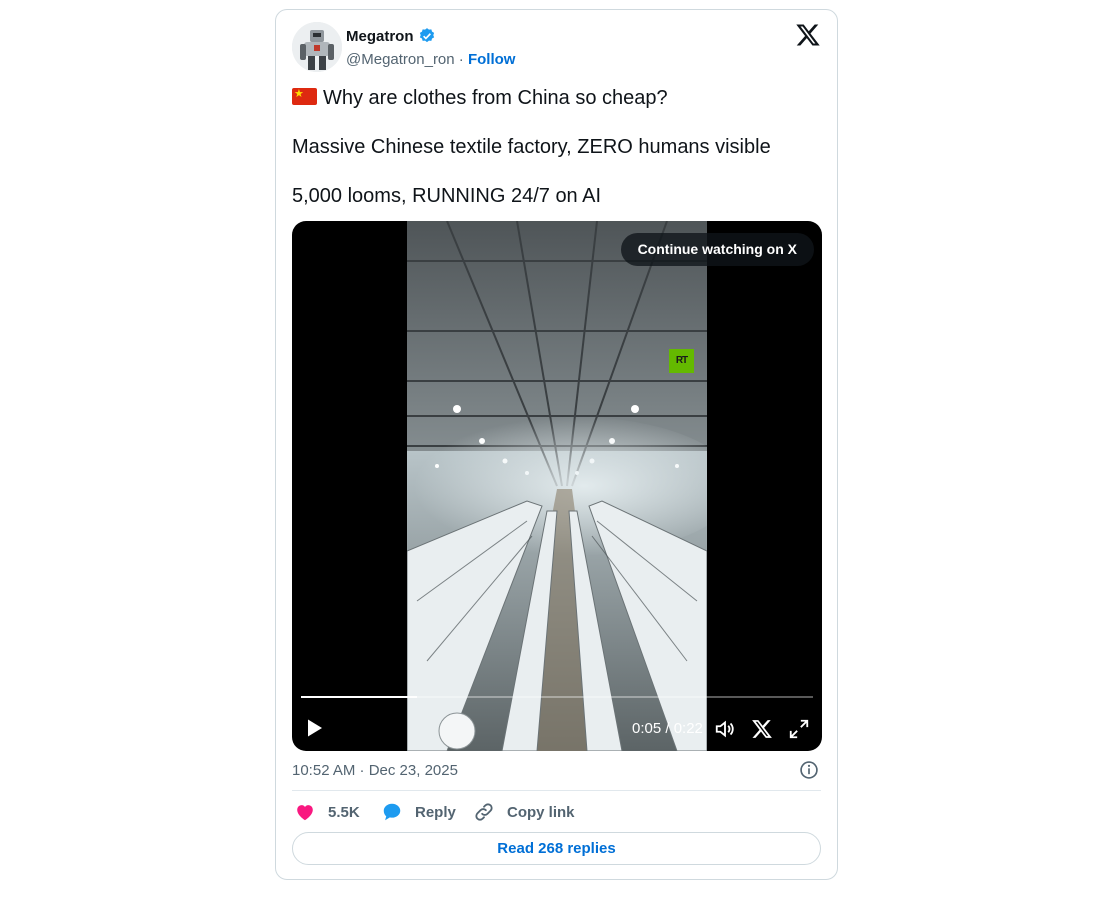 This screenshot has width=1100, height=897. What do you see at coordinates (426, 35) in the screenshot?
I see `verified-badge-icon` at bounding box center [426, 35].